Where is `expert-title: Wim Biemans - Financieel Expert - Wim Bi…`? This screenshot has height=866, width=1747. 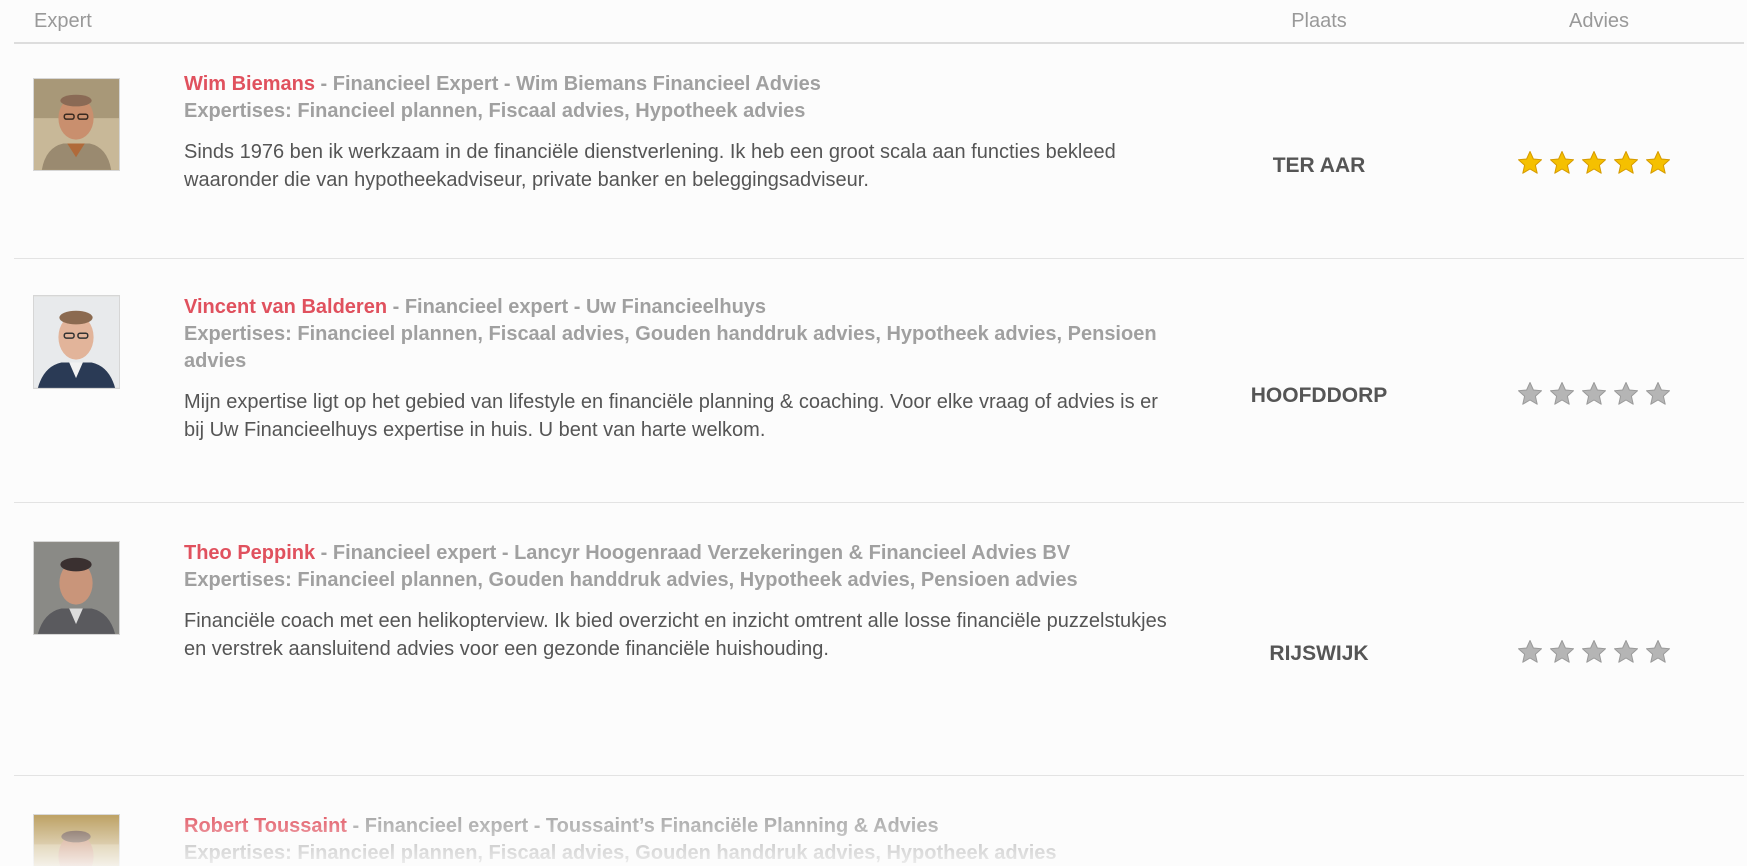 expert-title: Wim Biemans - Financieel Expert - Wim Bi… is located at coordinates (679, 84).